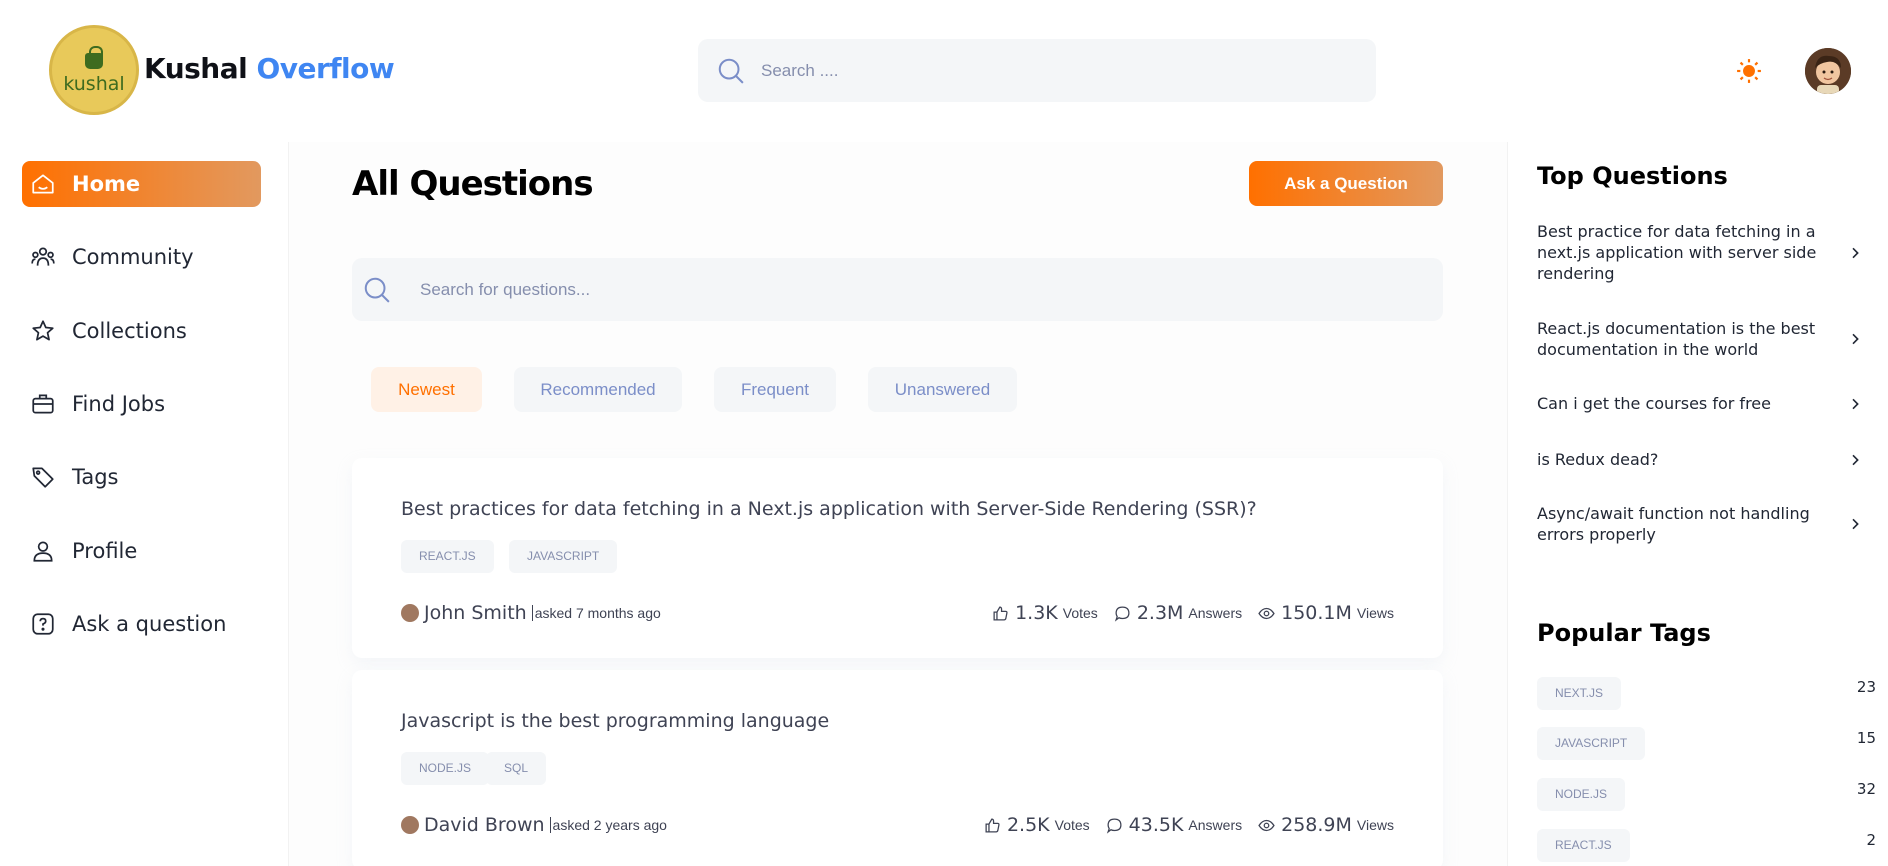 The width and height of the screenshot is (1888, 866). What do you see at coordinates (325, 68) in the screenshot?
I see `brand-name-part2: Overflow` at bounding box center [325, 68].